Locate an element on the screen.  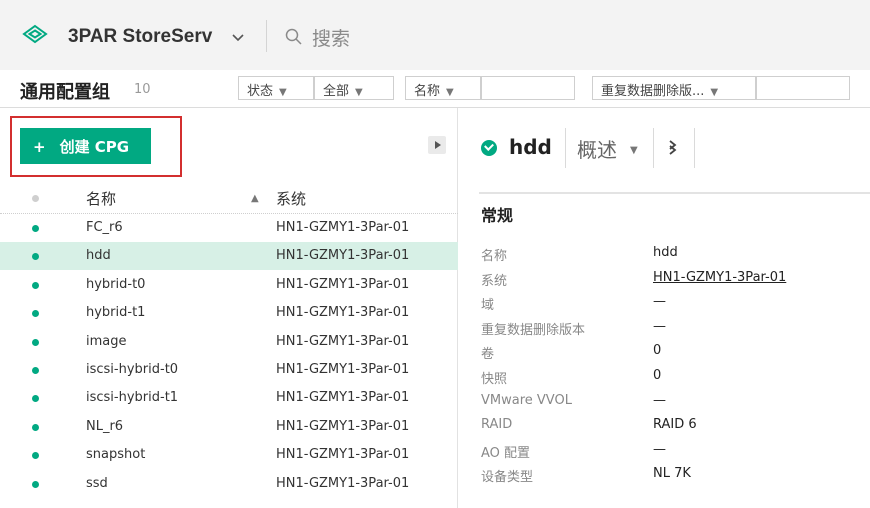
cpg-name: hdd is located at coordinates (98, 256).